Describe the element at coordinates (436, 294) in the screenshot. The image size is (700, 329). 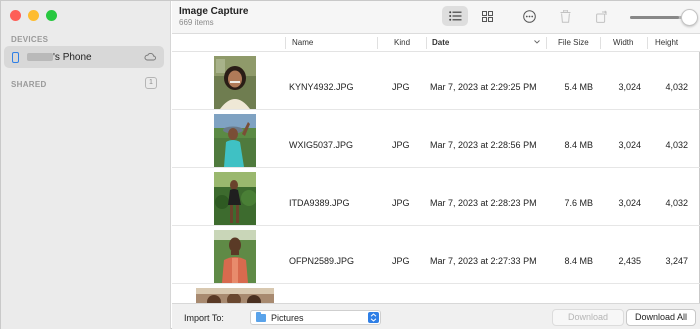
I see `table-row` at that location.